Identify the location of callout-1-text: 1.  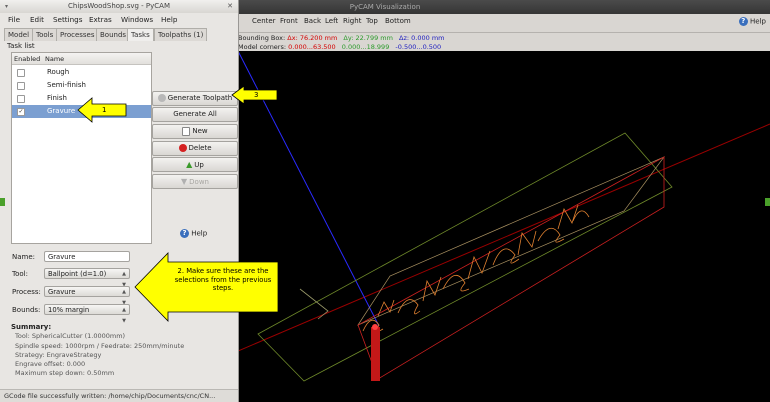
(104, 110).